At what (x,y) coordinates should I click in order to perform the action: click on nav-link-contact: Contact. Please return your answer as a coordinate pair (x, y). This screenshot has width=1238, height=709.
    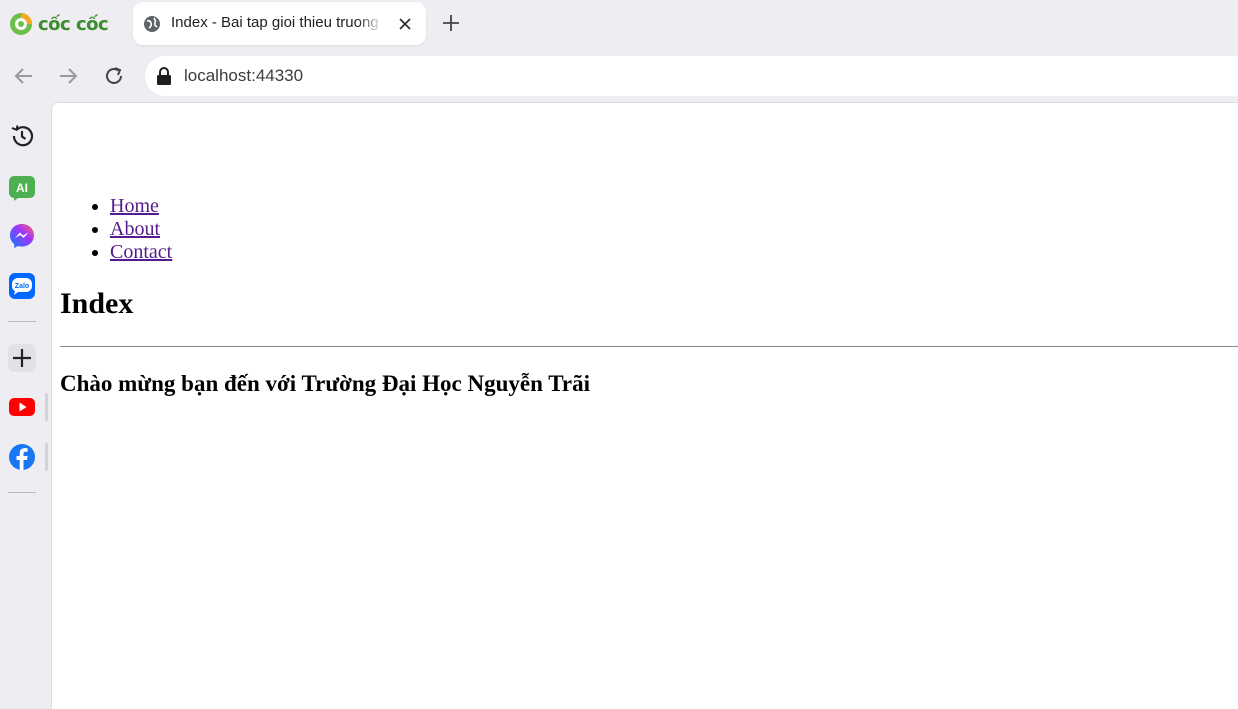
    Looking at the image, I should click on (141, 252).